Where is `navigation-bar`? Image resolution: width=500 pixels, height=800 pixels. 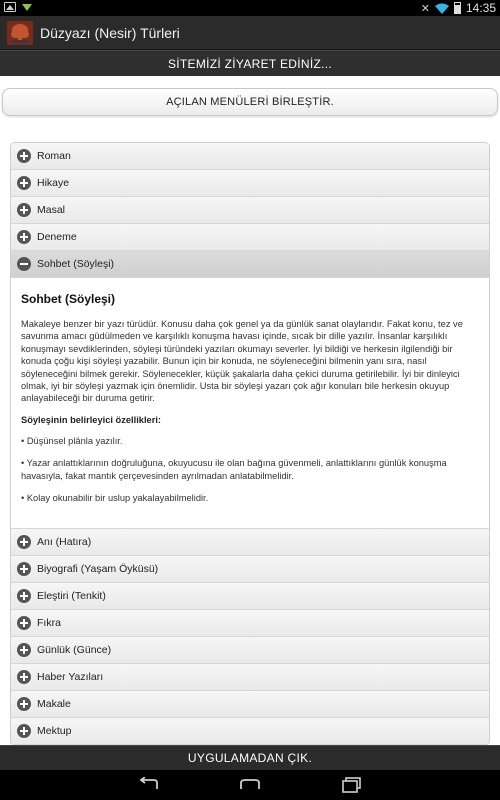 navigation-bar is located at coordinates (250, 785).